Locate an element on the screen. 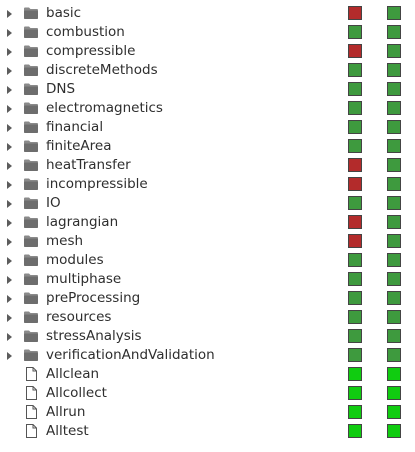 This screenshot has width=415, height=452. tree-folder-row: heatTransfer is located at coordinates (207, 165).